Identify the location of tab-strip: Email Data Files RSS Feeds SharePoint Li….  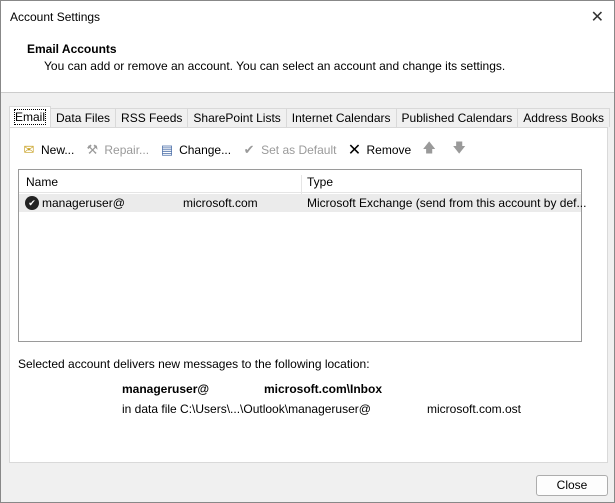
(309, 117).